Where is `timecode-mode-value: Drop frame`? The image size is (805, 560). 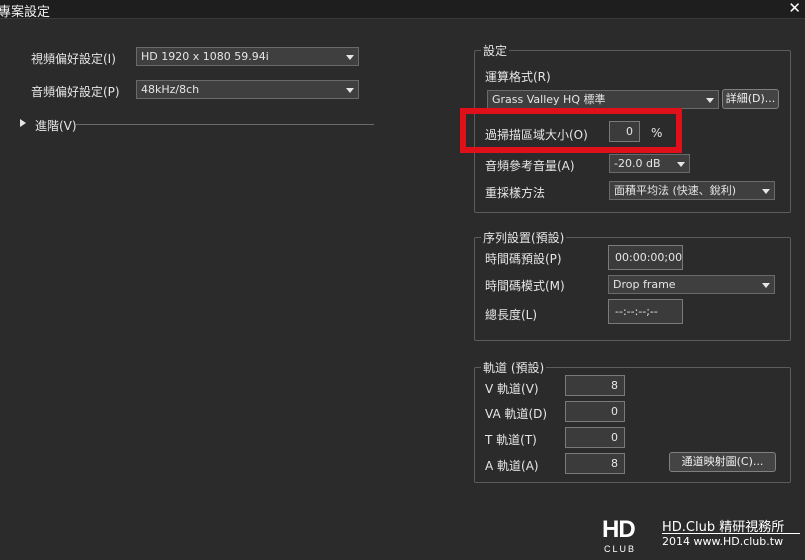
timecode-mode-value: Drop frame is located at coordinates (644, 284).